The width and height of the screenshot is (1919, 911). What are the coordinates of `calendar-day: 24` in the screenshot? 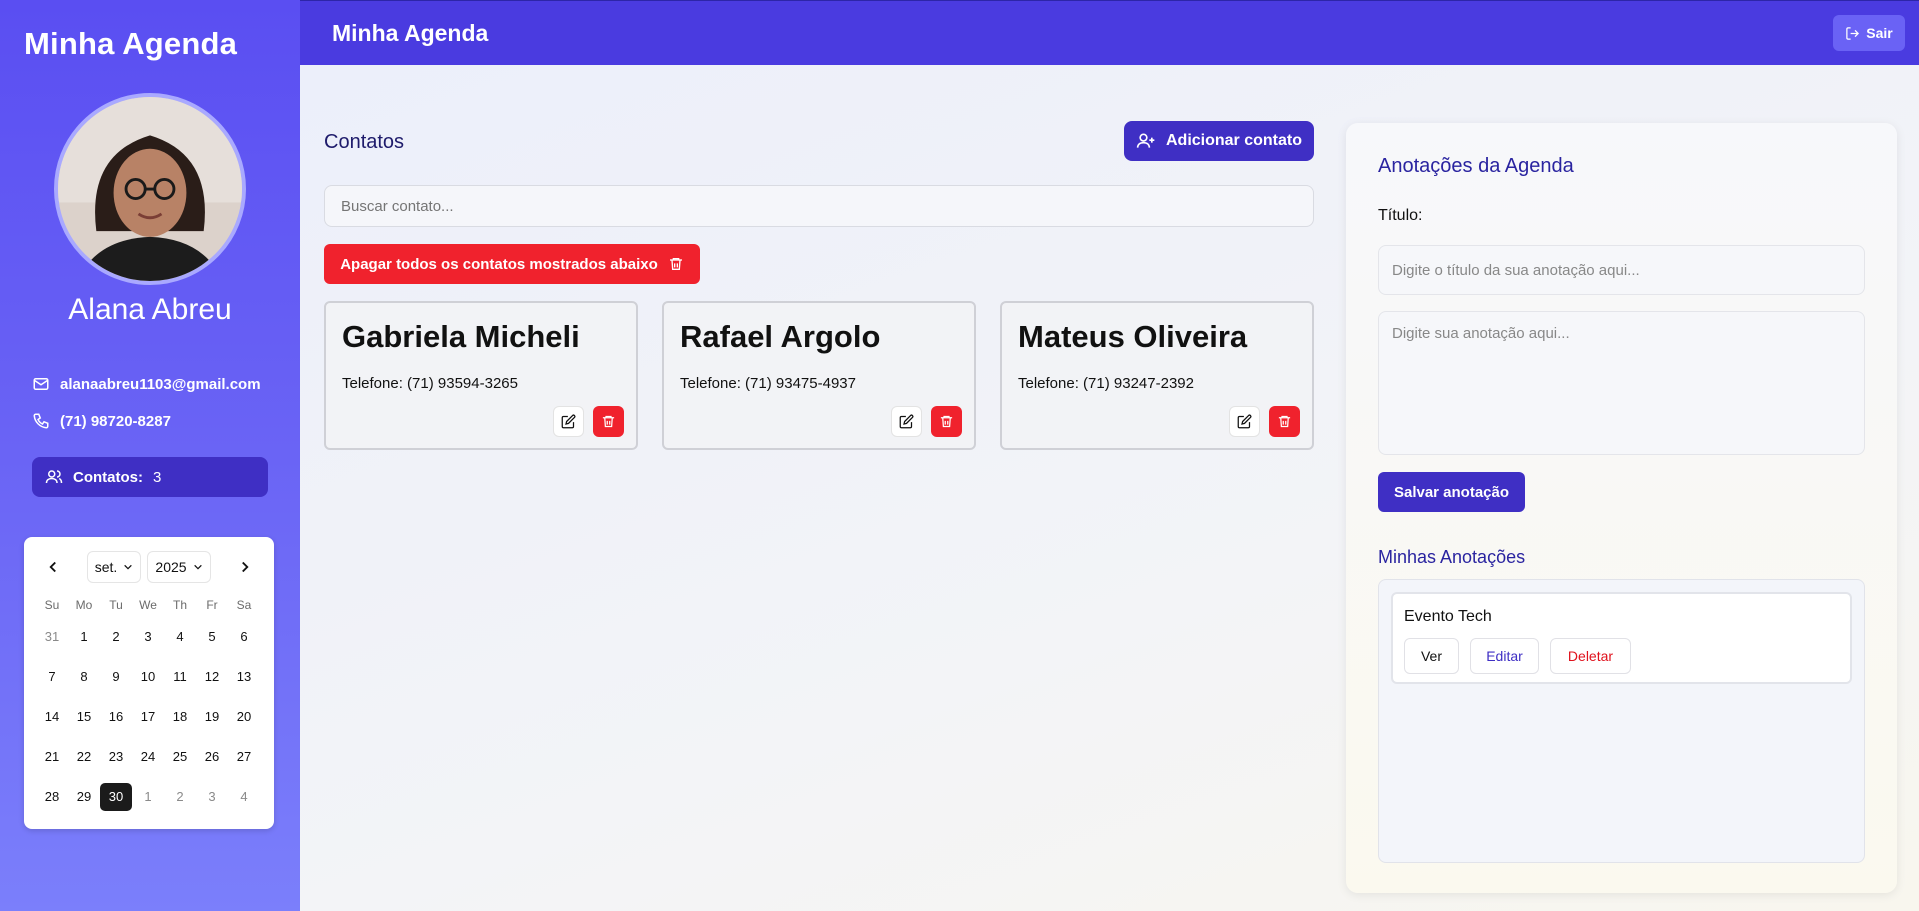 It's located at (148, 757).